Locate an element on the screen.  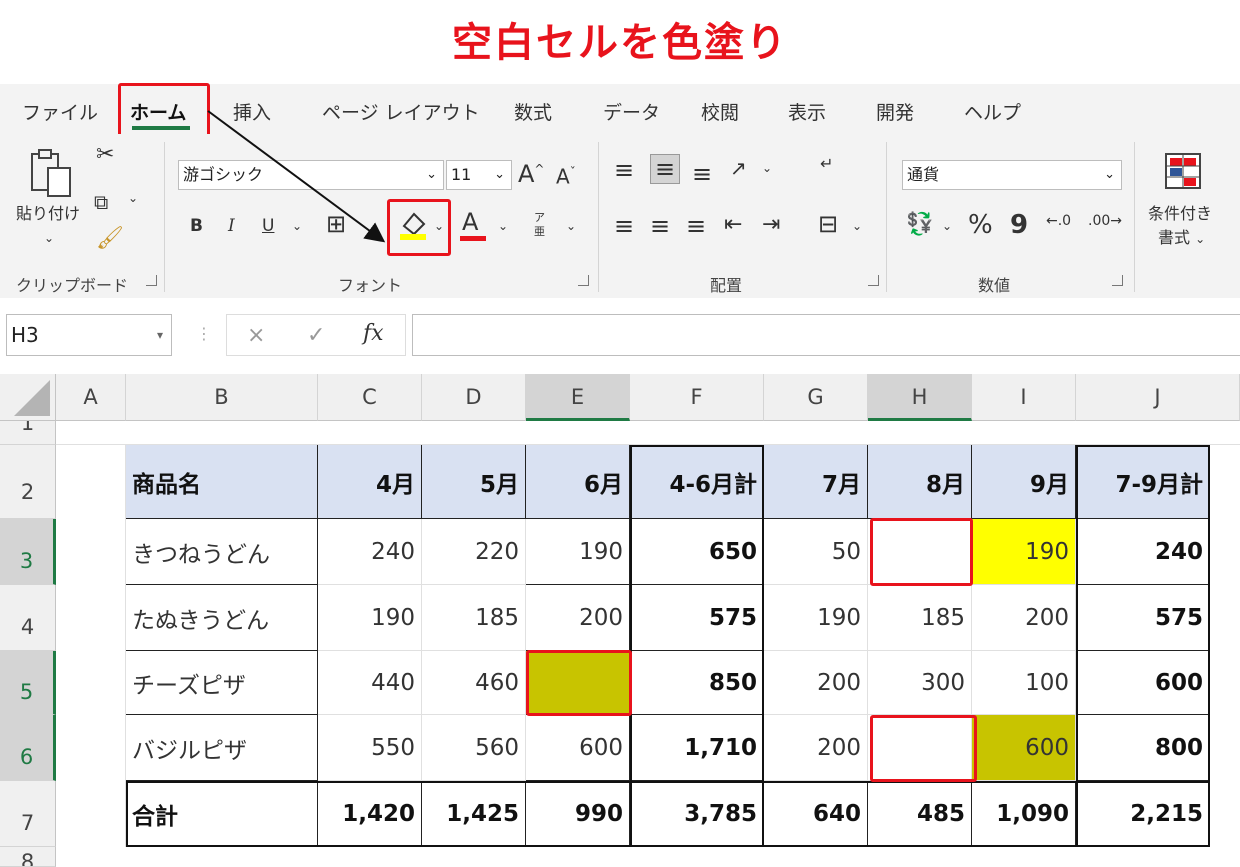
column-a-cells is located at coordinates (91, 646).